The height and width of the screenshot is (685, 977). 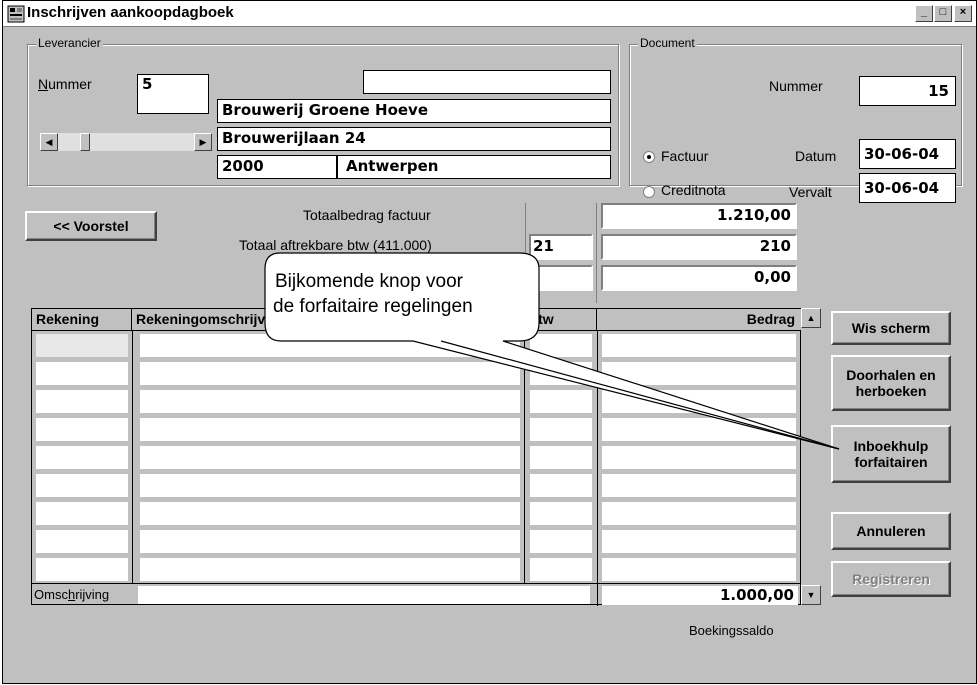 I want to click on callout-line2: de forfaitaire regelingen, so click(x=373, y=306).